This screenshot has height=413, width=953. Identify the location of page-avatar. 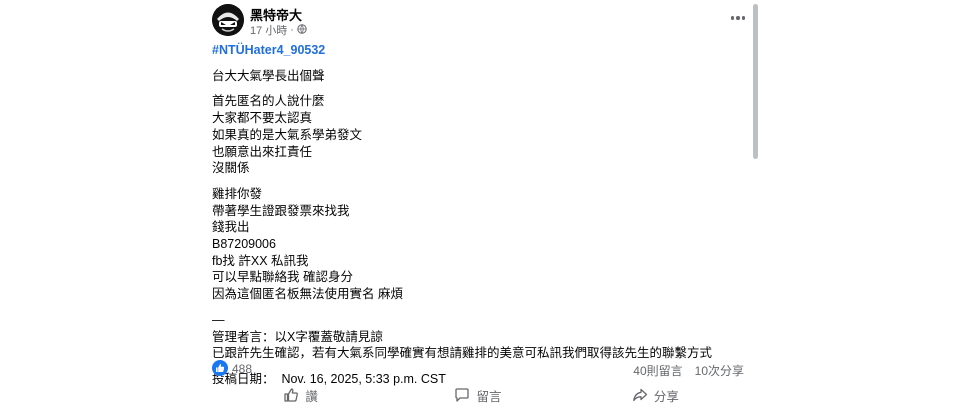
(228, 20).